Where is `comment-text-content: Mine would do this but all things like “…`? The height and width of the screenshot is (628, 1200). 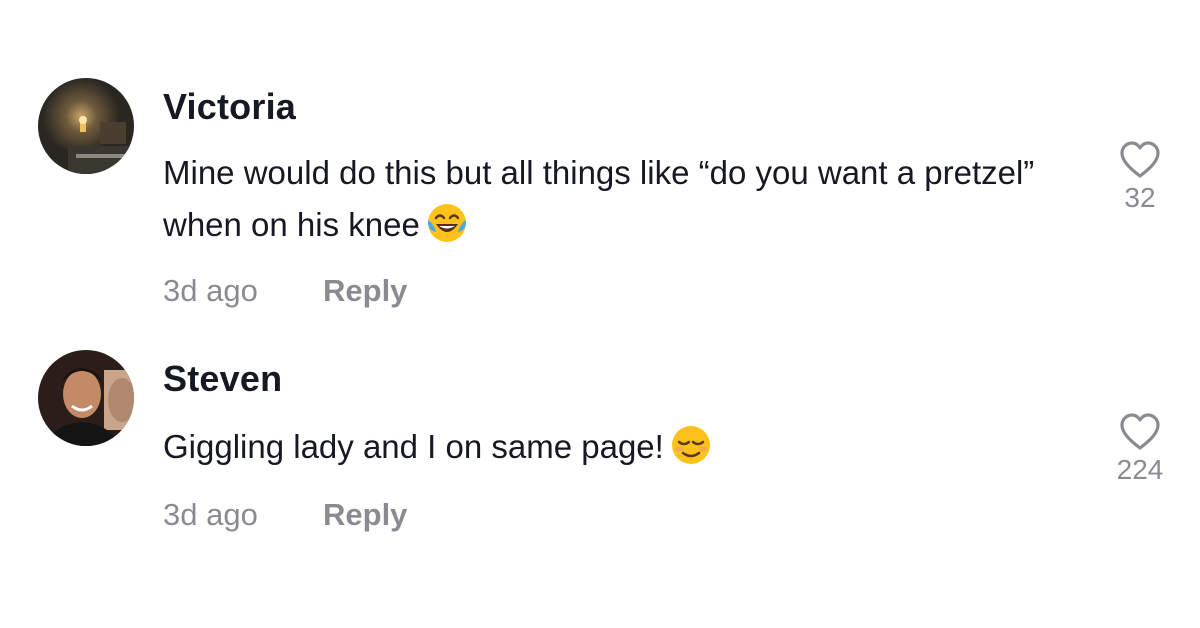 comment-text-content: Mine would do this but all things like “… is located at coordinates (599, 198).